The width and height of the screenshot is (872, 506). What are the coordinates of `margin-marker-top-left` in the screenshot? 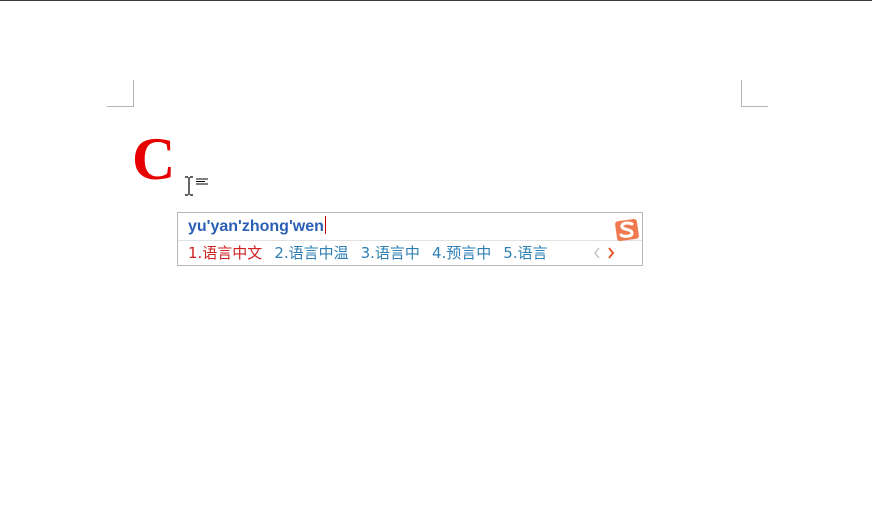 It's located at (120, 93).